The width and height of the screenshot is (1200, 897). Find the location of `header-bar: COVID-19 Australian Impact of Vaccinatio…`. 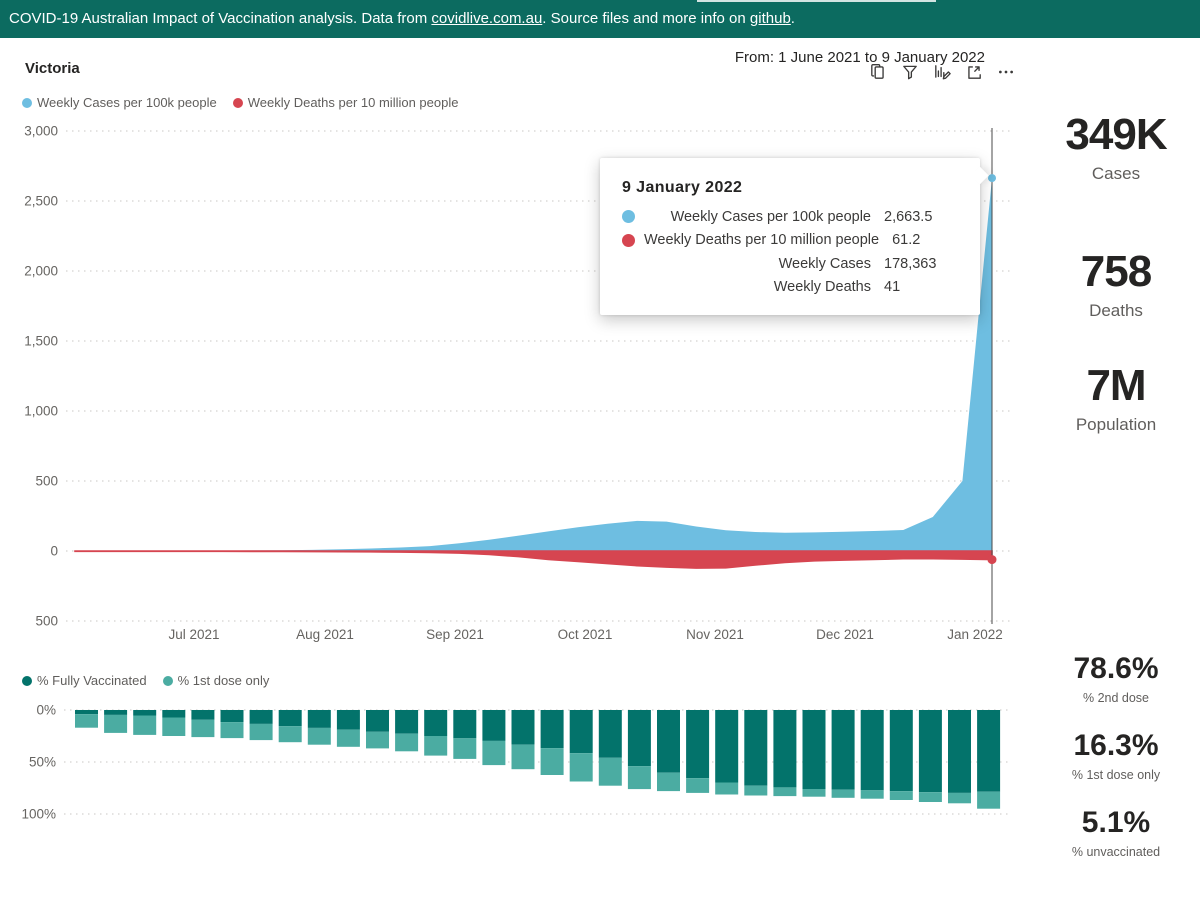

header-bar: COVID-19 Australian Impact of Vaccinatio… is located at coordinates (600, 19).